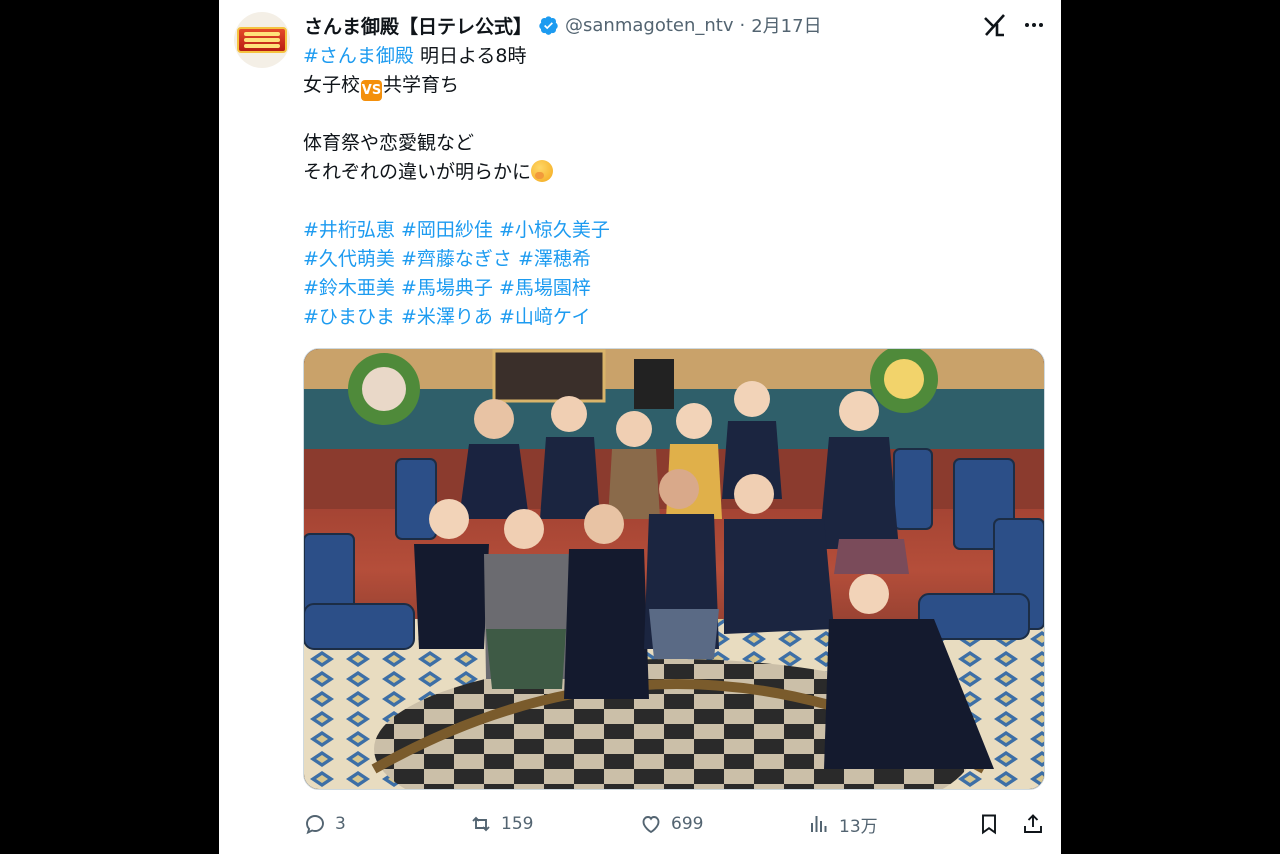  What do you see at coordinates (545, 317) in the screenshot?
I see `hashtag-link: #山﨑ケイ` at bounding box center [545, 317].